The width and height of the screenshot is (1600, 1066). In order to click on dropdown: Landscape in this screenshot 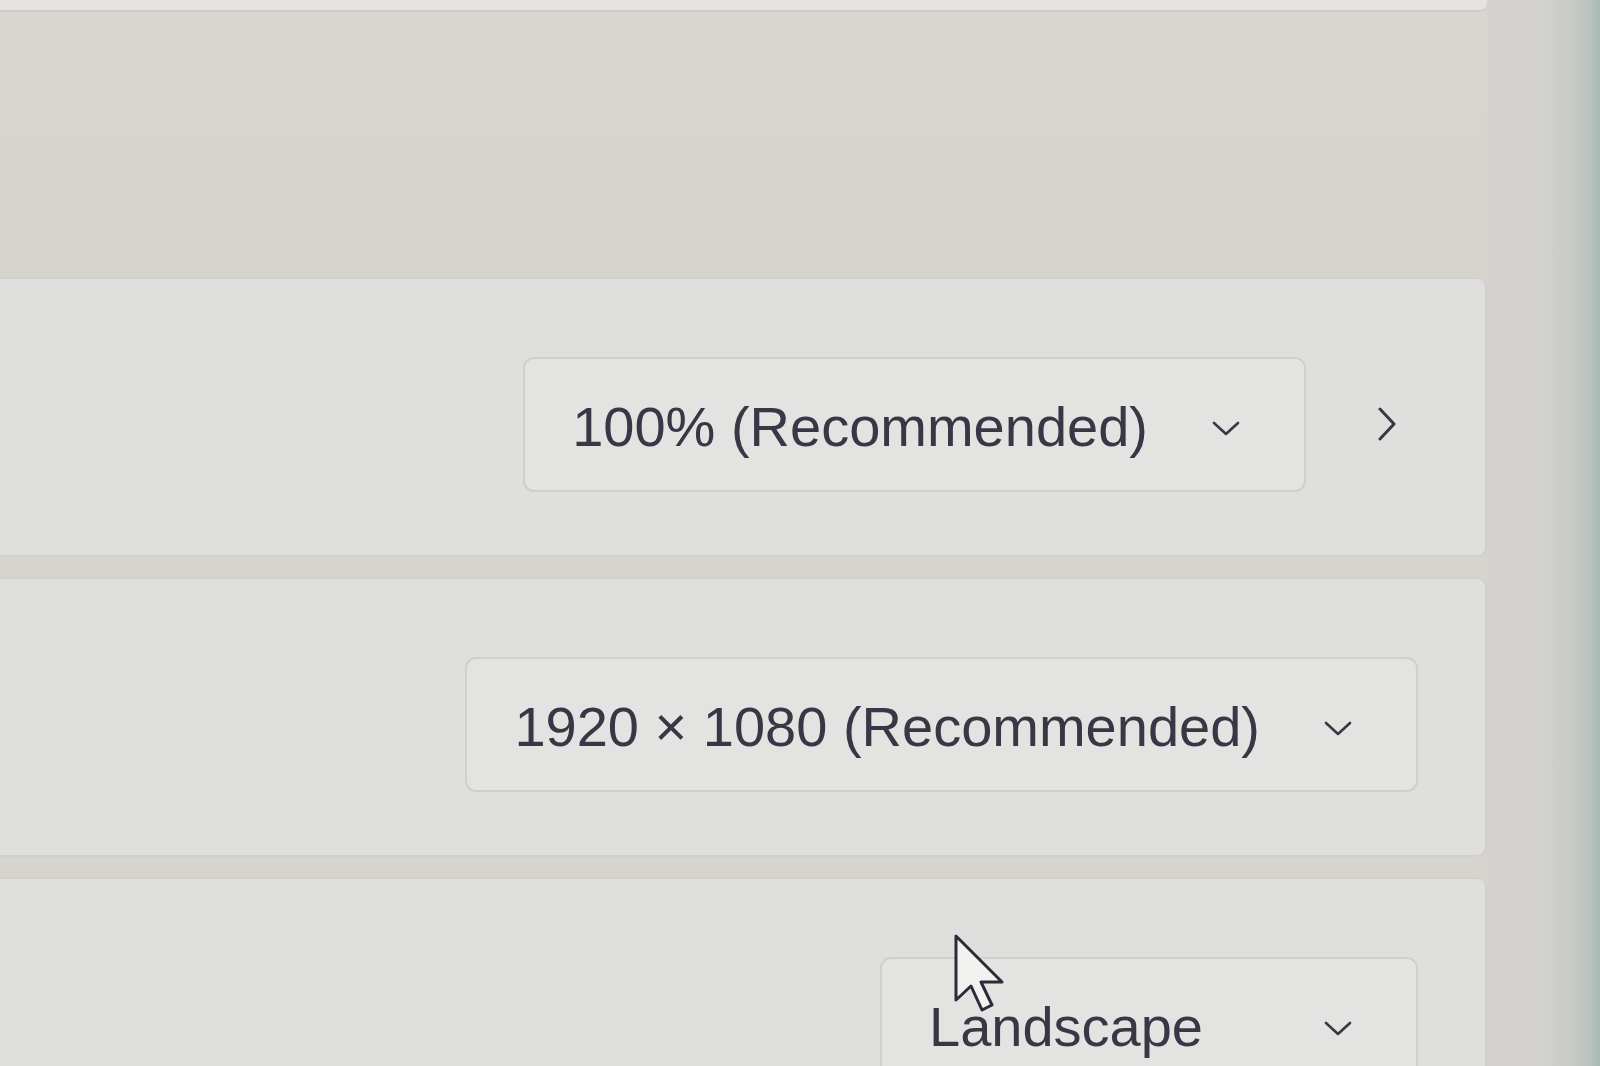, I will do `click(1149, 1011)`.